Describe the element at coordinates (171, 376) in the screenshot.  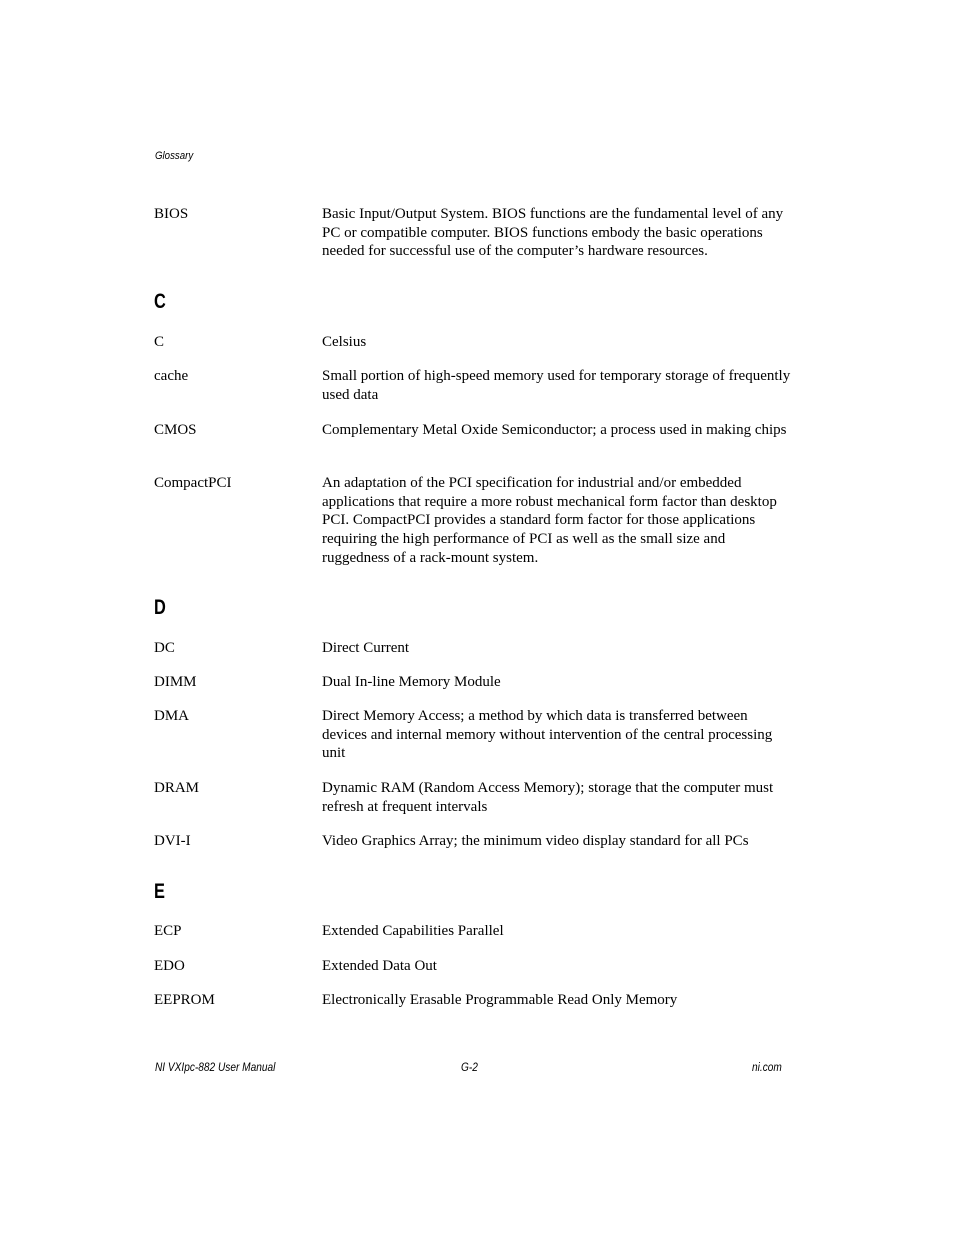
I see `glossary-term: cache` at that location.